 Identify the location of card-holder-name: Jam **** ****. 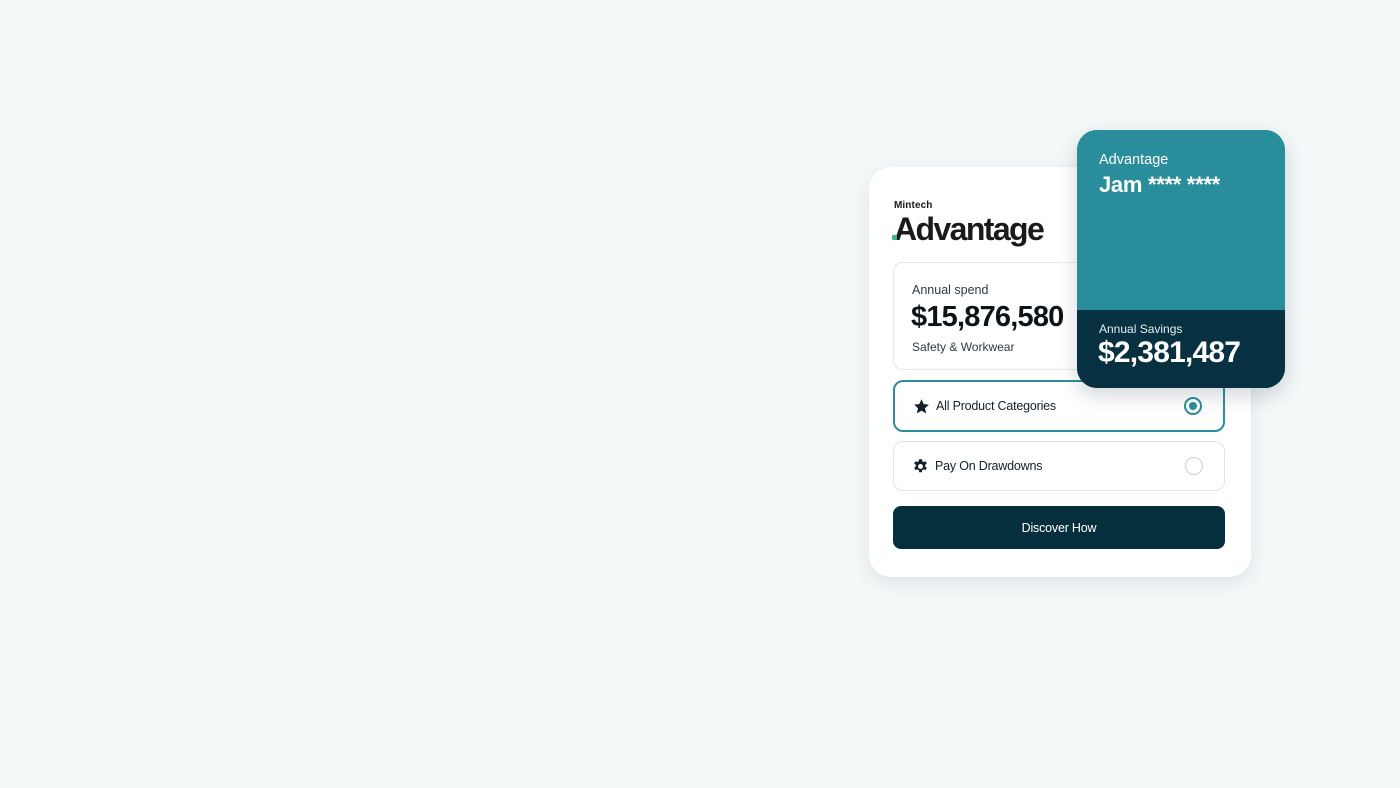
(1159, 184).